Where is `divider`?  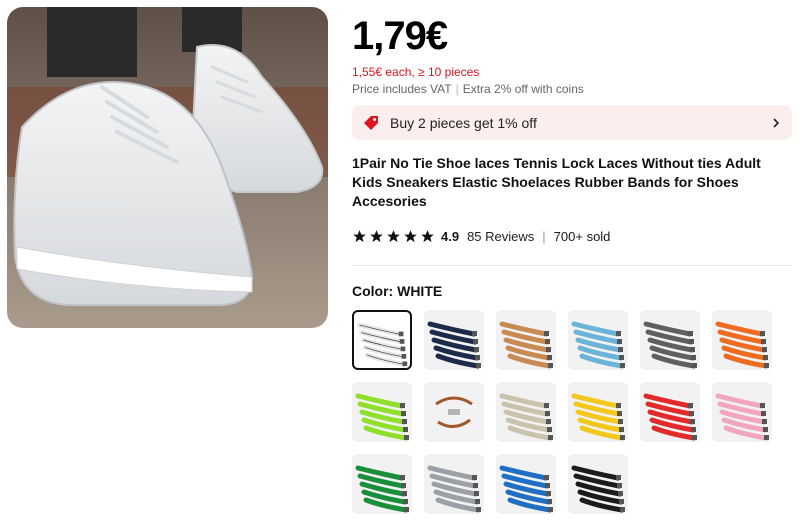 divider is located at coordinates (572, 265).